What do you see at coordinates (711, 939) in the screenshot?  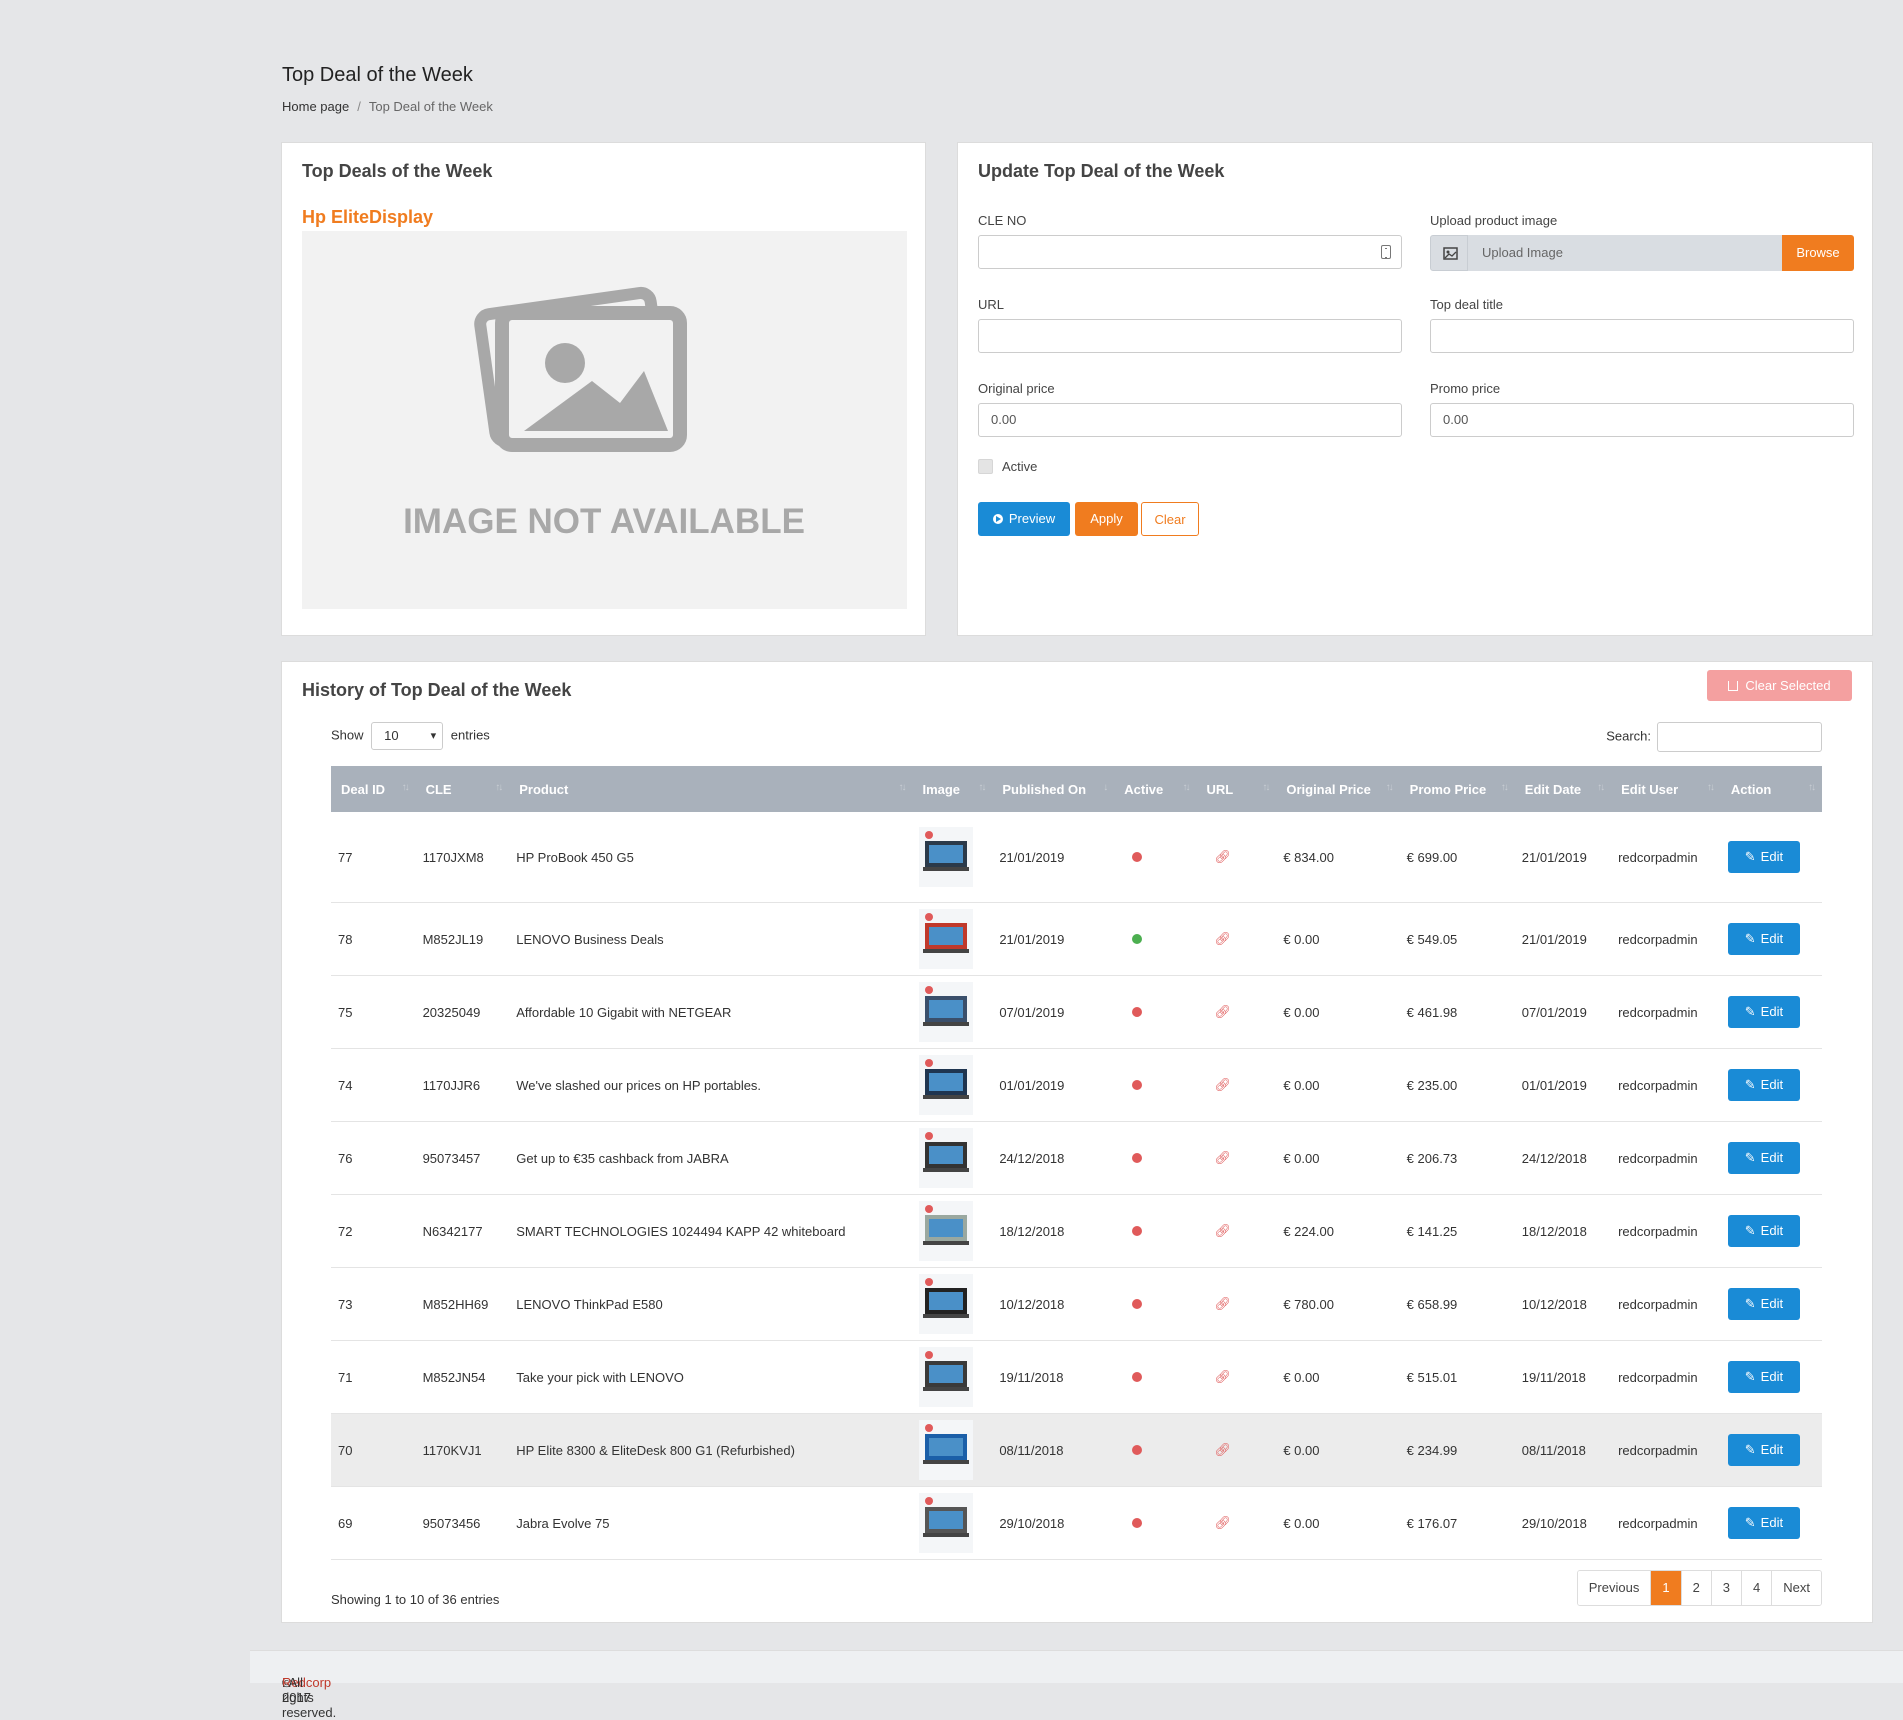 I see `cell-product: LENOVO Business Deals` at bounding box center [711, 939].